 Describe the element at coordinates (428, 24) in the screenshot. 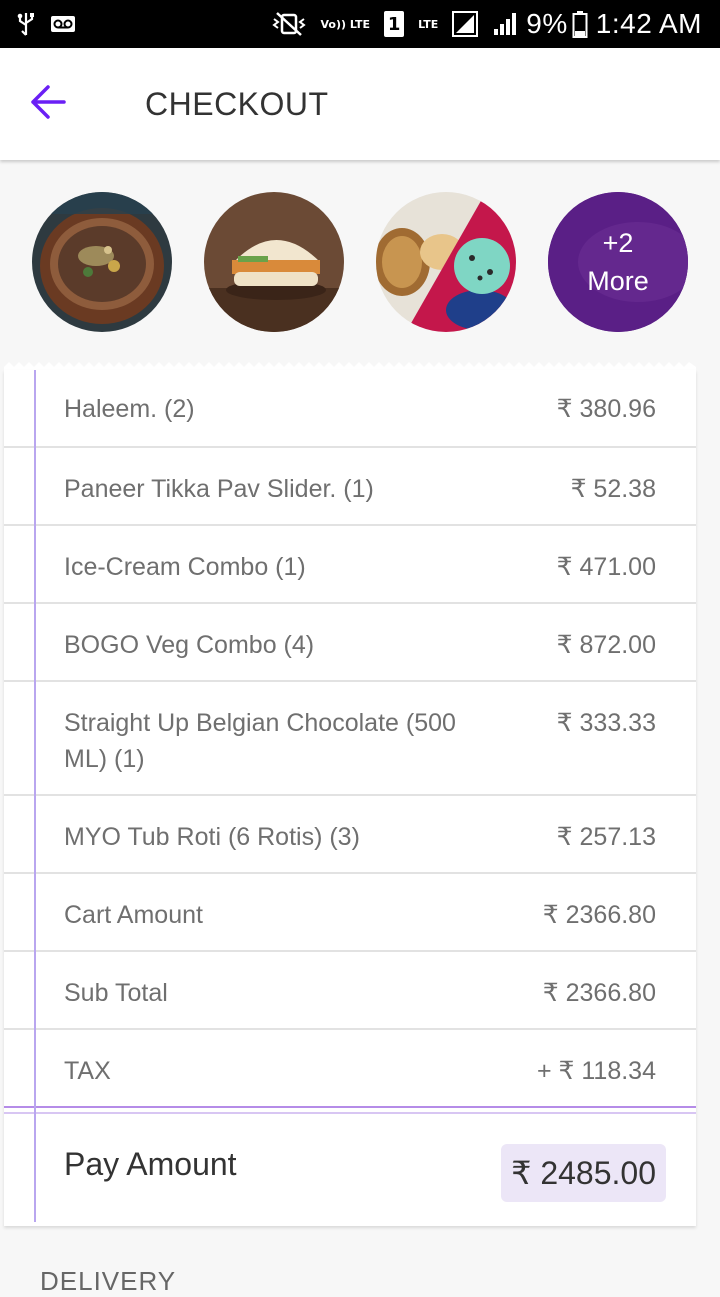

I see `lte-icon: LTE` at that location.